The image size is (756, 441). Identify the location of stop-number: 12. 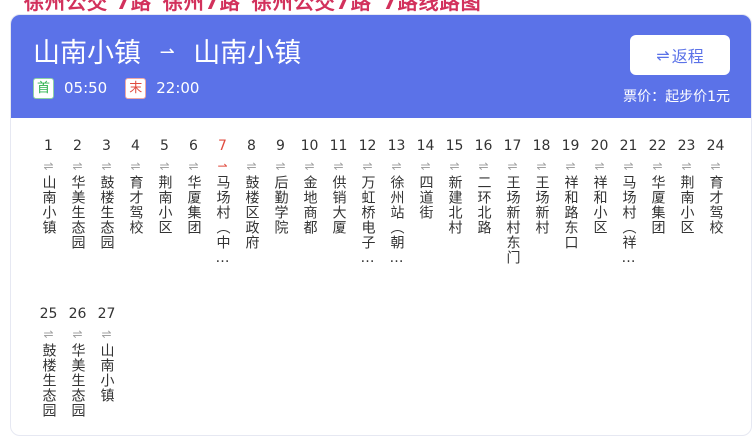
(367, 146).